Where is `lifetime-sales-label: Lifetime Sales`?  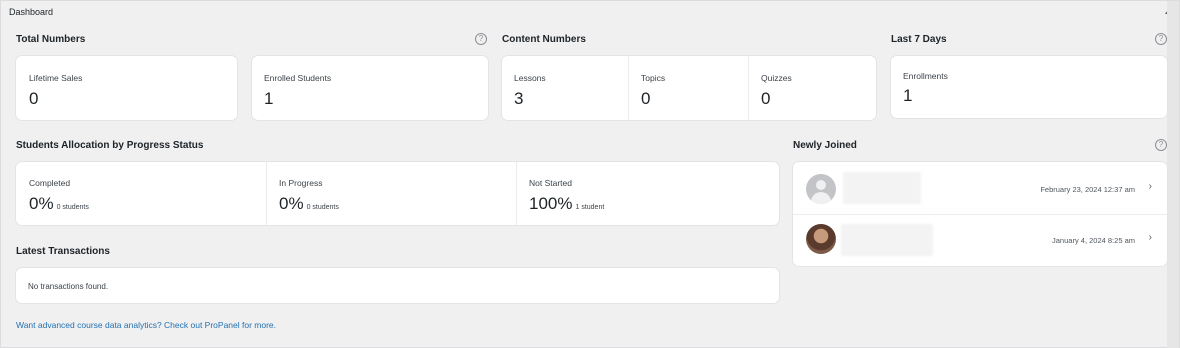
lifetime-sales-label: Lifetime Sales is located at coordinates (56, 78).